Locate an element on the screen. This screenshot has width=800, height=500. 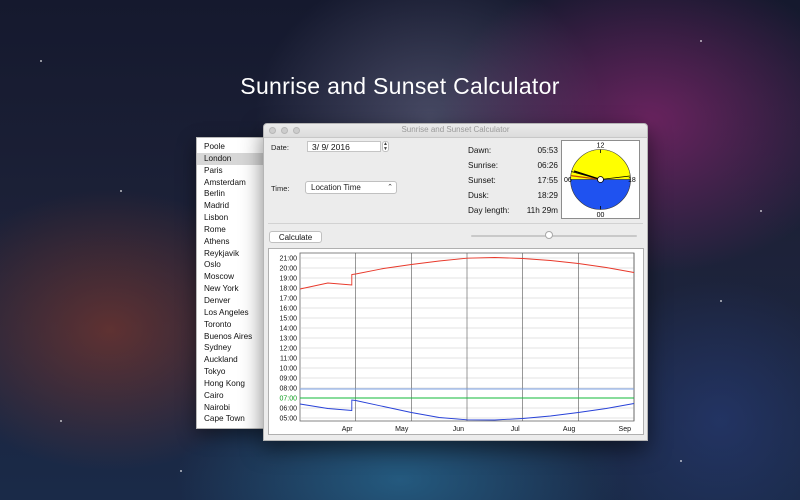
clock-label-12: 12 is located at coordinates (601, 146).